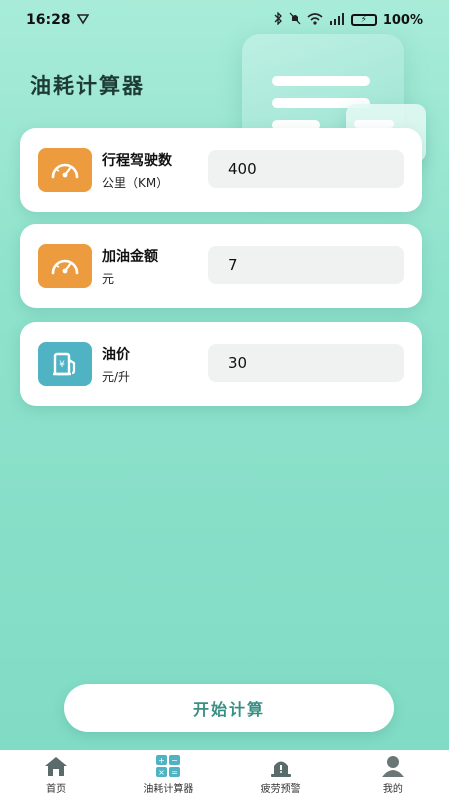 This screenshot has height=800, width=449. Describe the element at coordinates (278, 19) in the screenshot. I see `bluetooth-icon` at that location.